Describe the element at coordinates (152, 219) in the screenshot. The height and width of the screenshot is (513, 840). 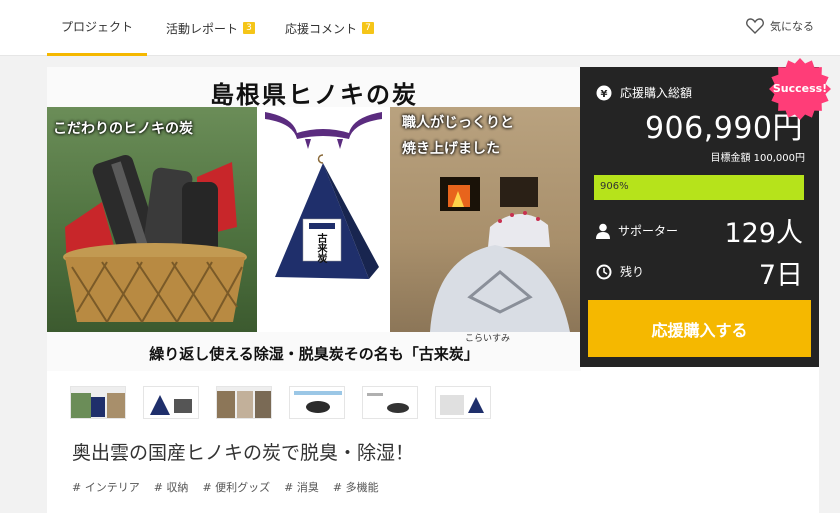
I see `charcoal-photo: こだわりのヒノキの炭` at that location.